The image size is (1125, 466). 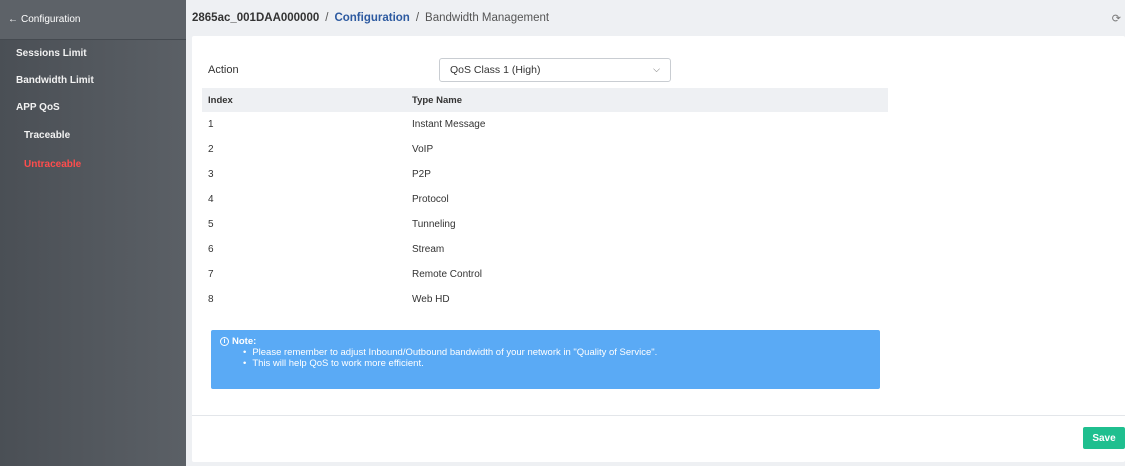 I want to click on table-row: 2 VoIP, so click(x=545, y=149).